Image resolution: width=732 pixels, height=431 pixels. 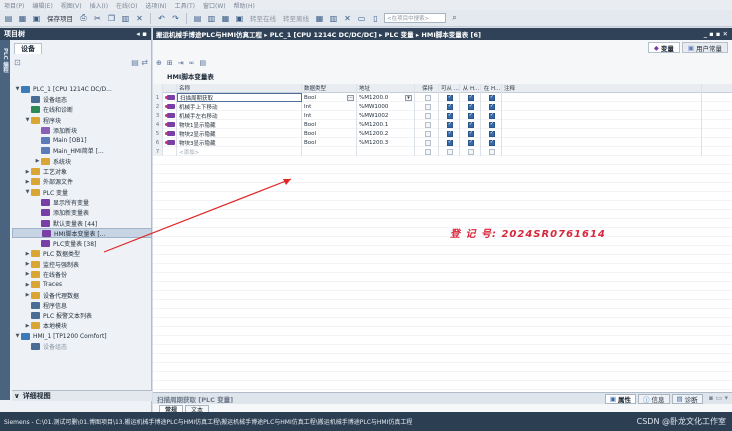 I want to click on tag-type-cell: Bool, so click(x=329, y=133).